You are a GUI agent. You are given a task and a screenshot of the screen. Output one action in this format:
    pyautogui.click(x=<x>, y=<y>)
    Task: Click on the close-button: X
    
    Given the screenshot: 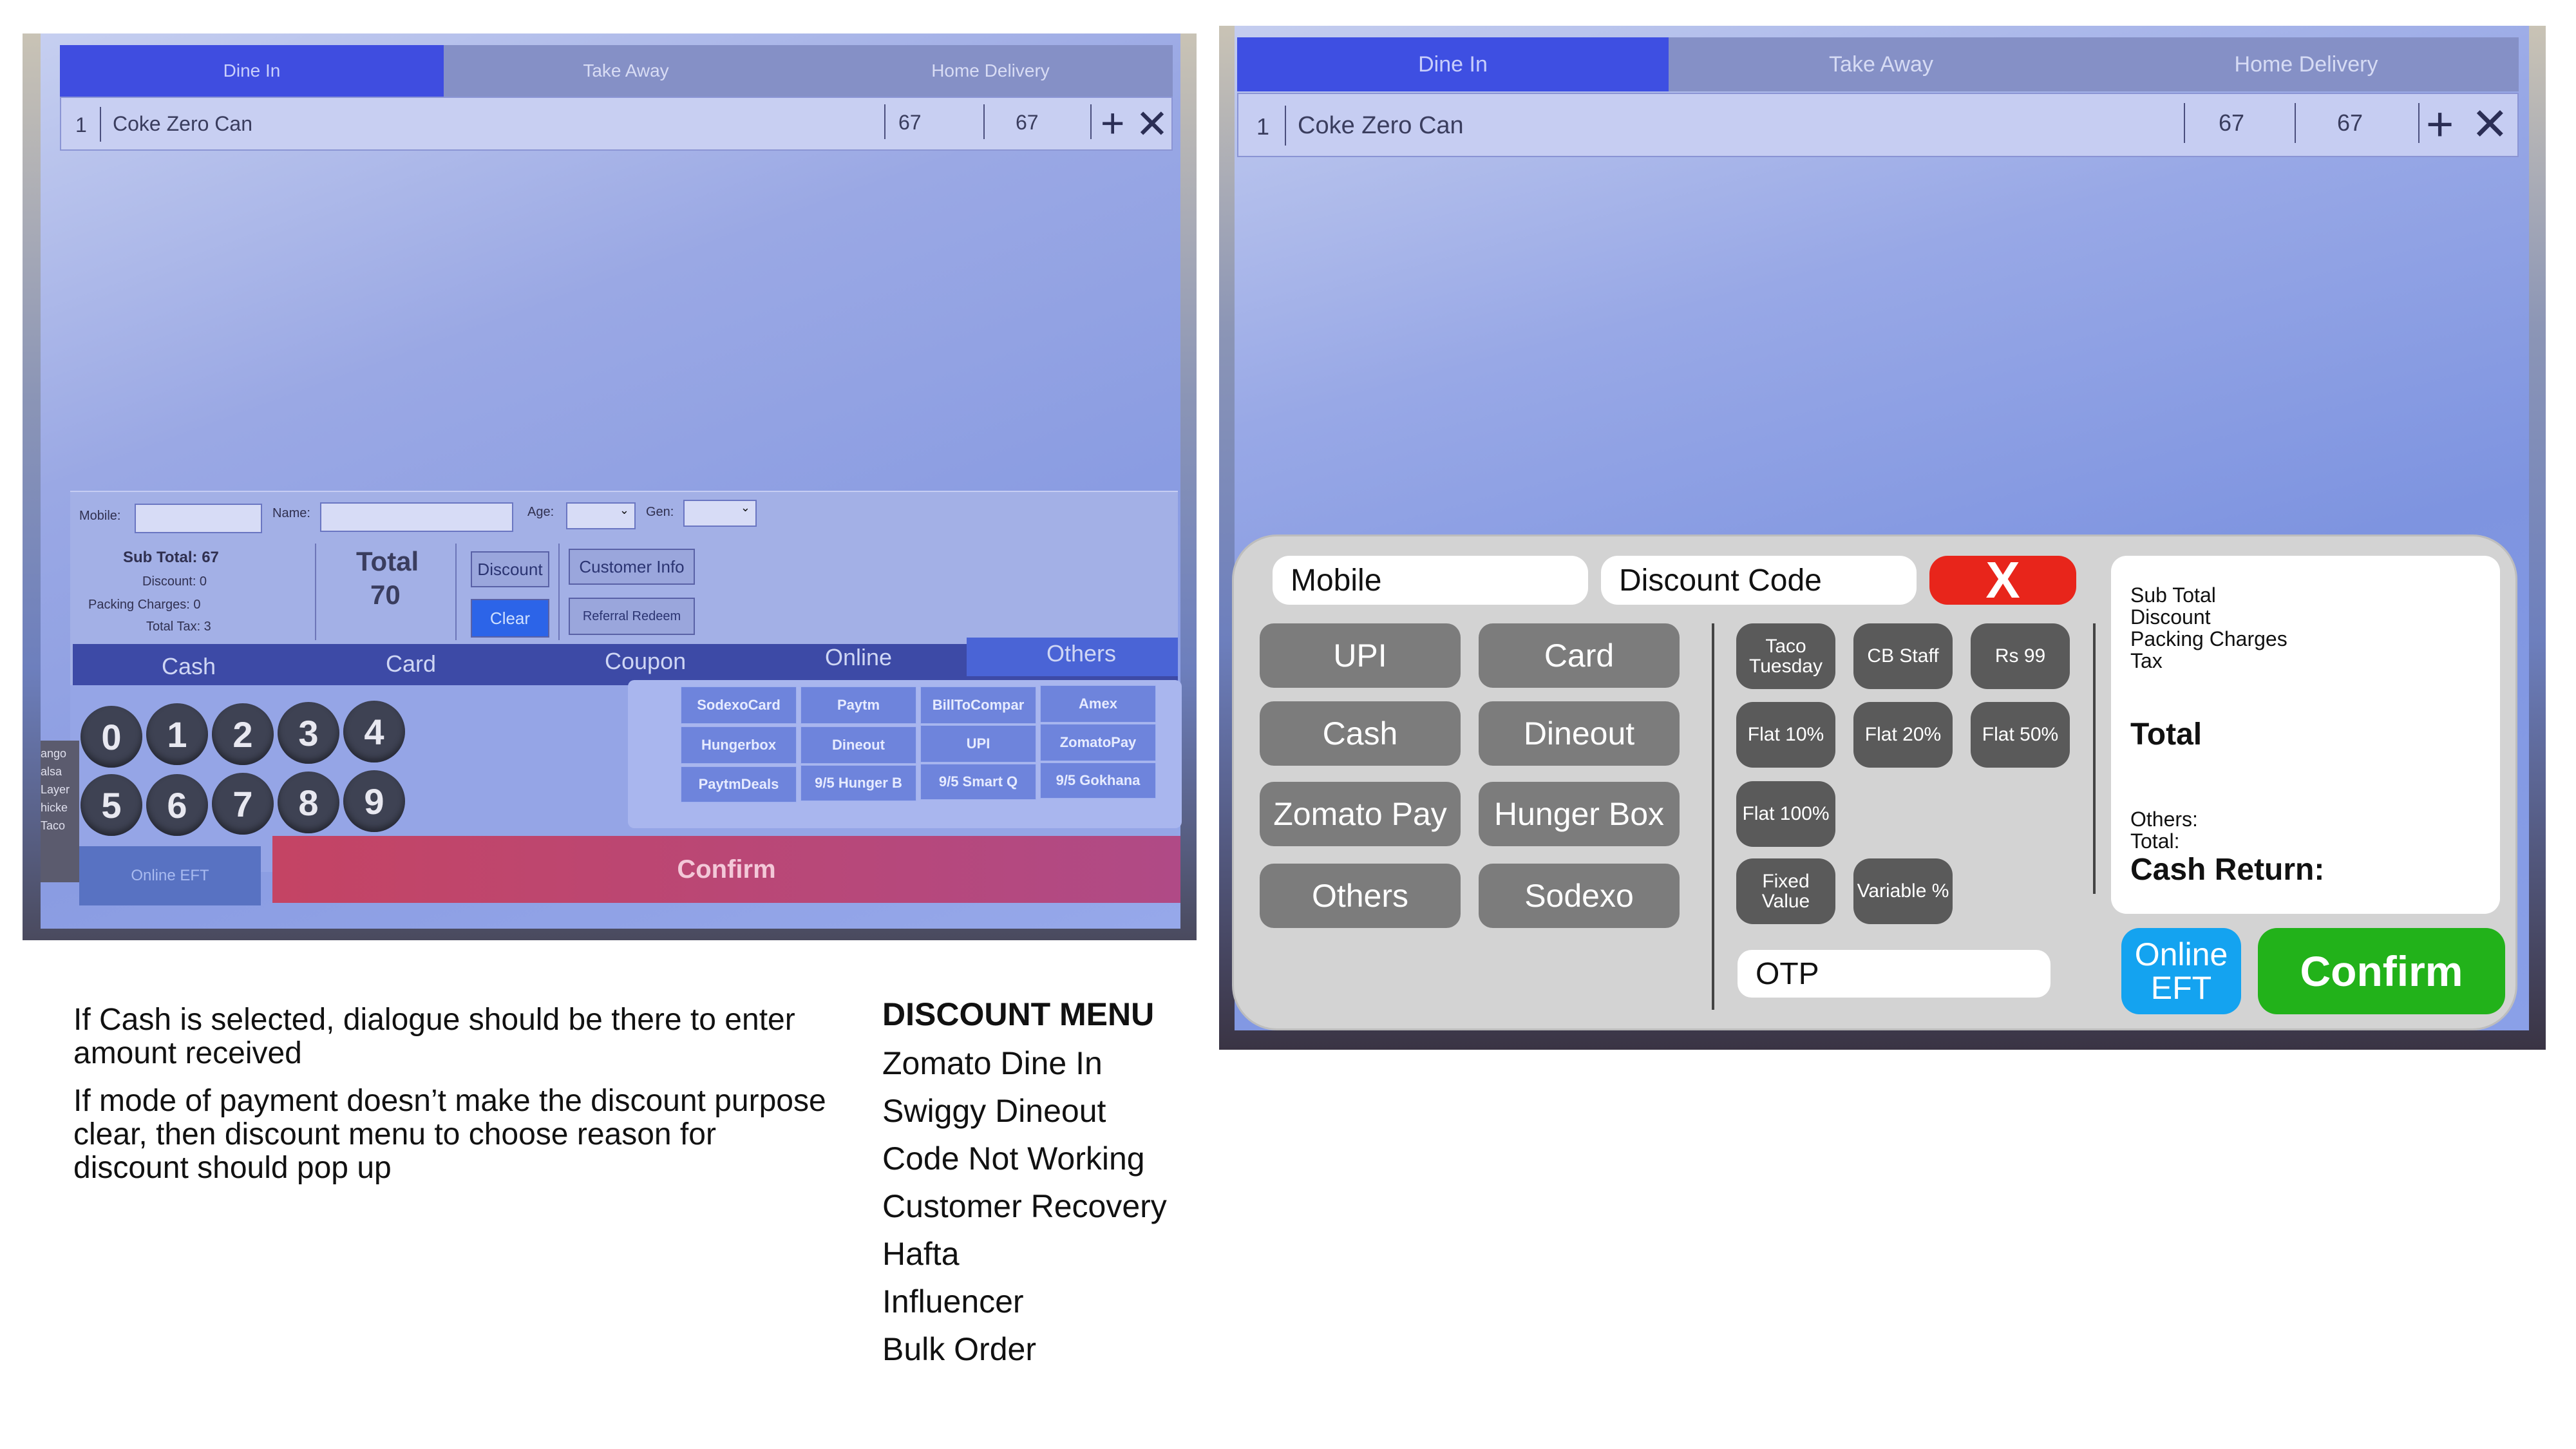 What is the action you would take?
    pyautogui.click(x=2002, y=580)
    